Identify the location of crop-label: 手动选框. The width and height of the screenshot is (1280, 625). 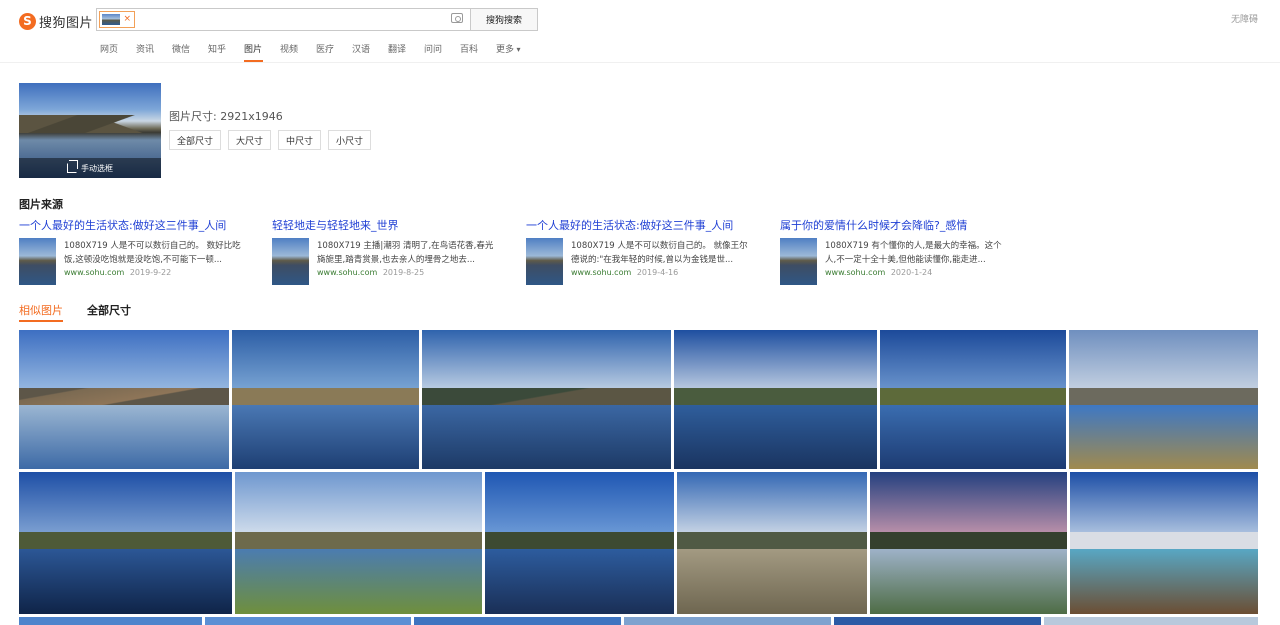
(97, 168).